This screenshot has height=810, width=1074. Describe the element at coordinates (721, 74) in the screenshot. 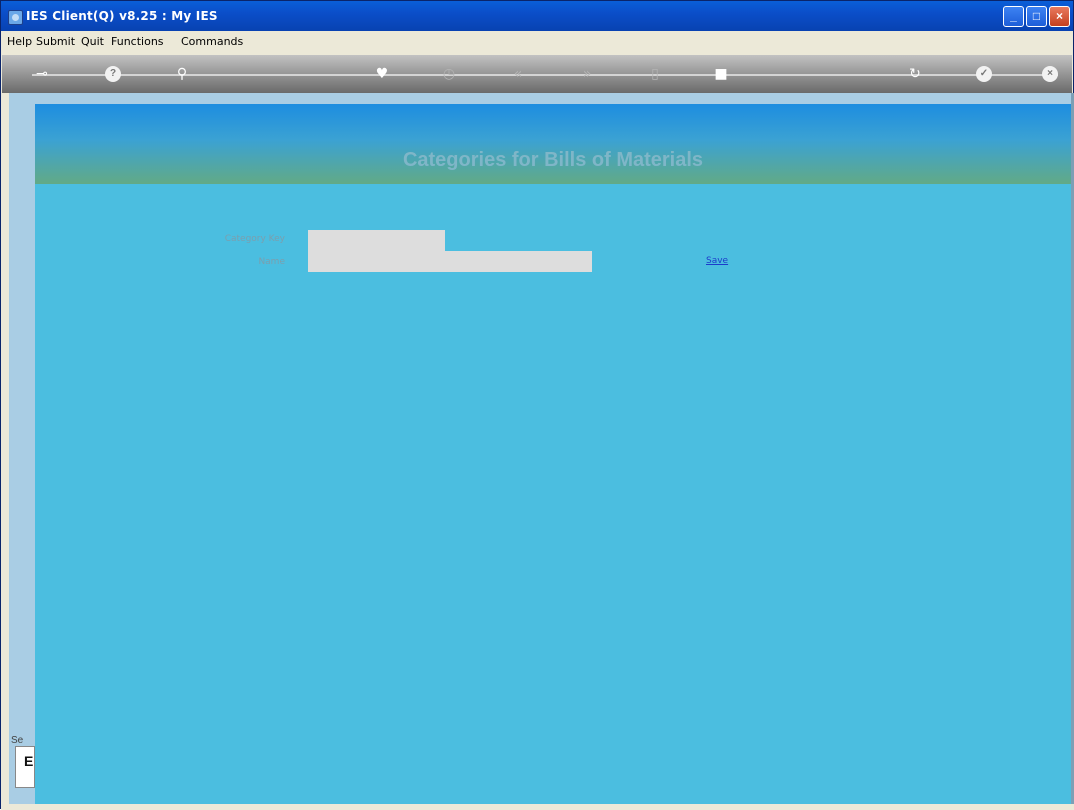

I see `stop-icon: ■` at that location.